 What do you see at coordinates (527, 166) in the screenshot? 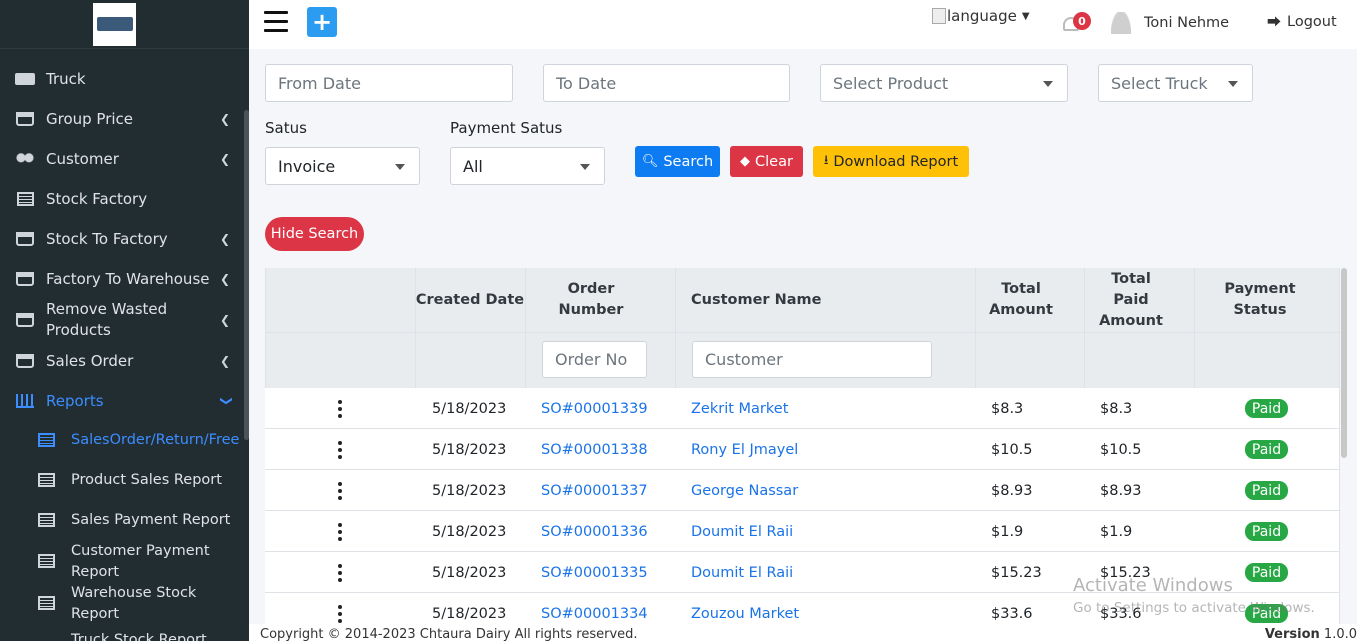
I see `payment-status-select: All` at bounding box center [527, 166].